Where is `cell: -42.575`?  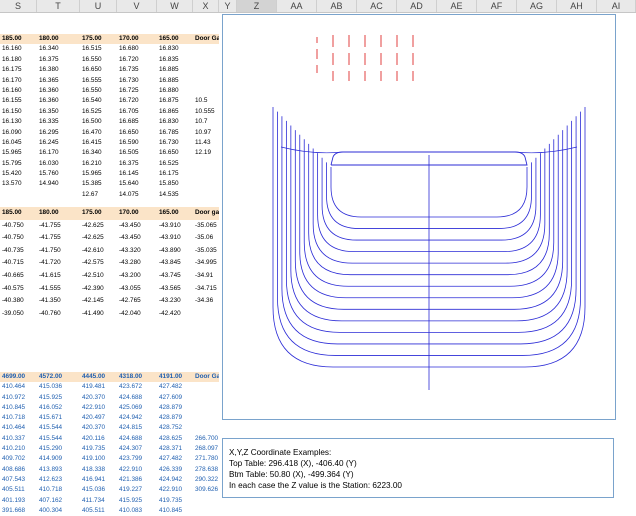 cell: -42.575 is located at coordinates (98, 263).